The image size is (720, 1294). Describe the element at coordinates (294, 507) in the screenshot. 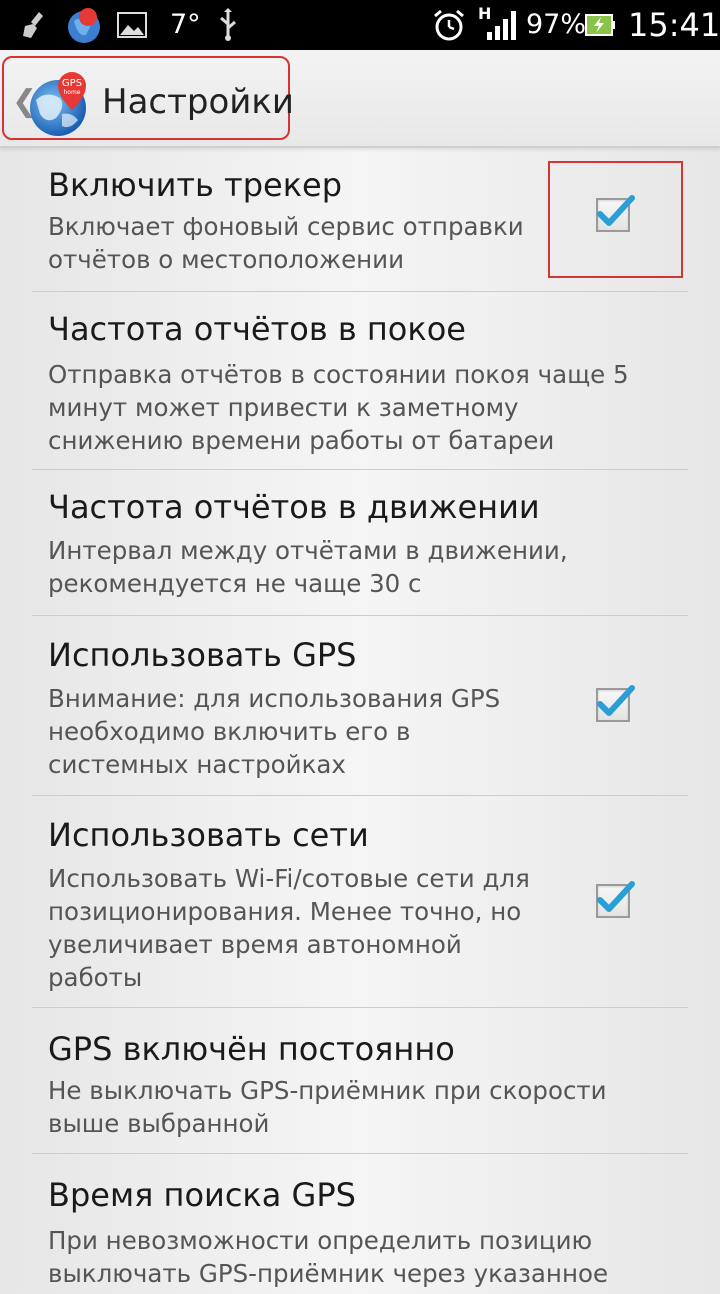

I see `pref-title: Частота отчётов в движении` at that location.